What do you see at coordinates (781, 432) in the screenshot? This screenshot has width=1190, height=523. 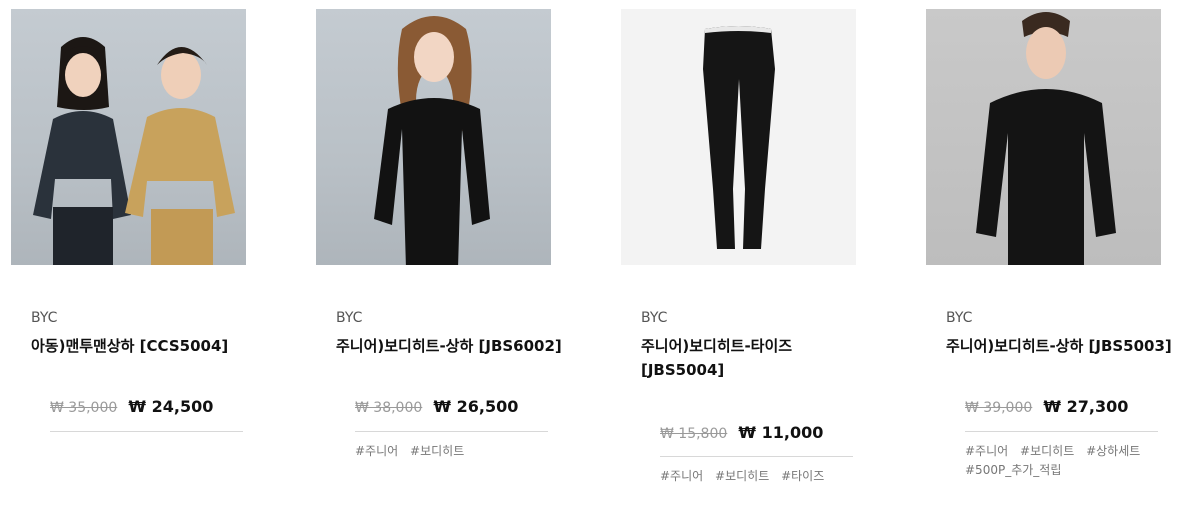 I see `sale-price: ₩ 11,000` at bounding box center [781, 432].